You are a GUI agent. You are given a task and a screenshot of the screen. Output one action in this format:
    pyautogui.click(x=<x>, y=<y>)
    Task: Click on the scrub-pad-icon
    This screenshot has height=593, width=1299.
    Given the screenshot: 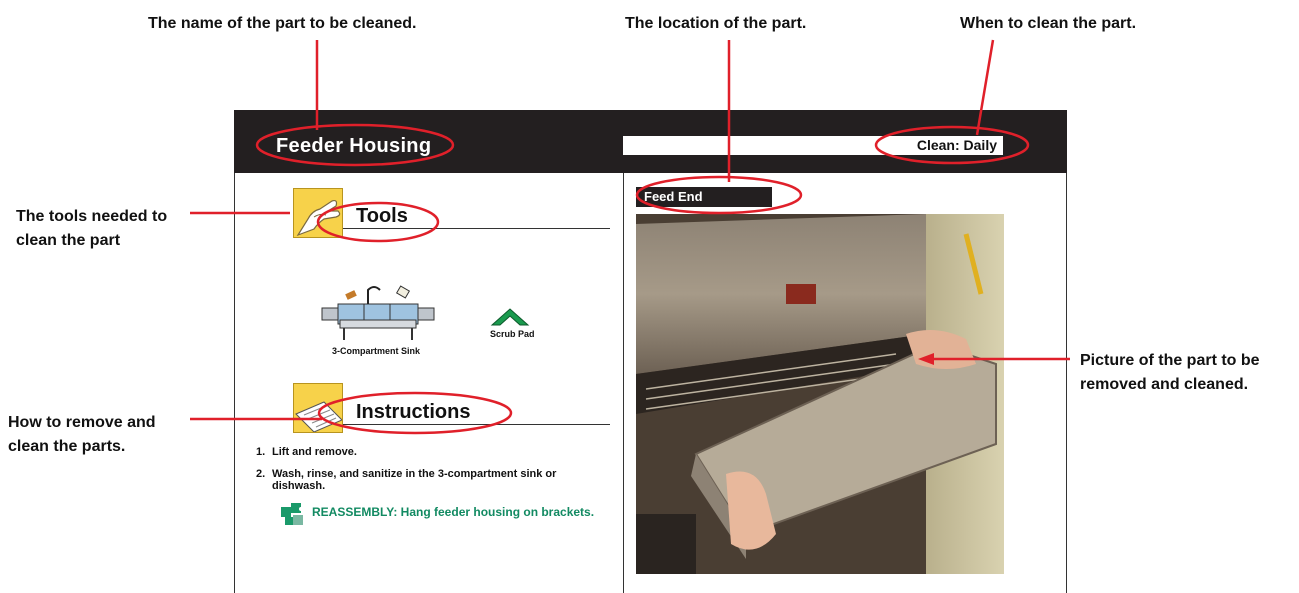 What is the action you would take?
    pyautogui.click(x=510, y=316)
    